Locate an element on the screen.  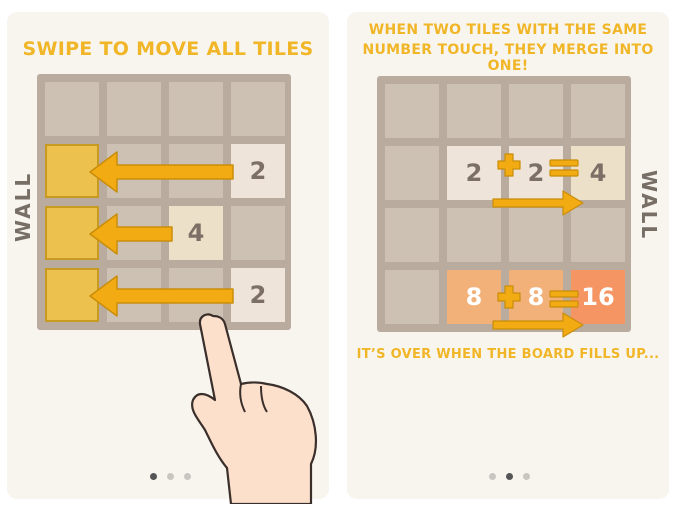
merge-symbols is located at coordinates (538, 245).